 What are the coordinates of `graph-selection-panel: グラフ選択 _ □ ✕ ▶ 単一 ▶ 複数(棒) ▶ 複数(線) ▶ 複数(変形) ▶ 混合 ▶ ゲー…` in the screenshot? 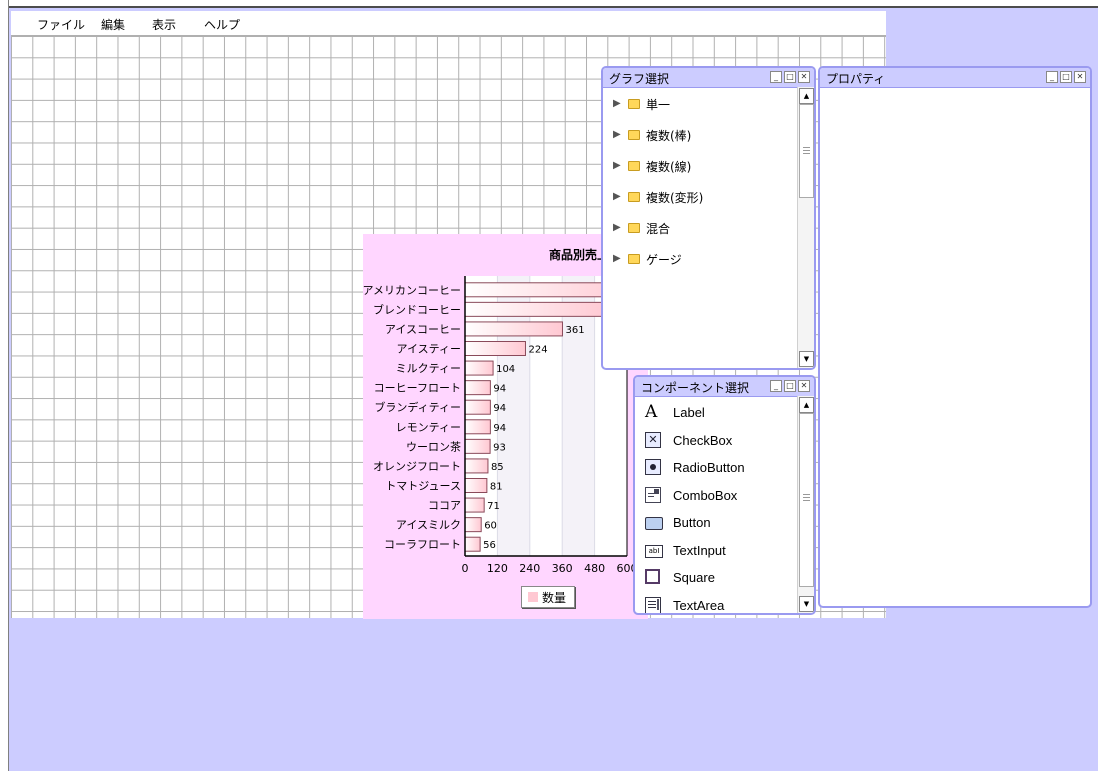 It's located at (708, 218).